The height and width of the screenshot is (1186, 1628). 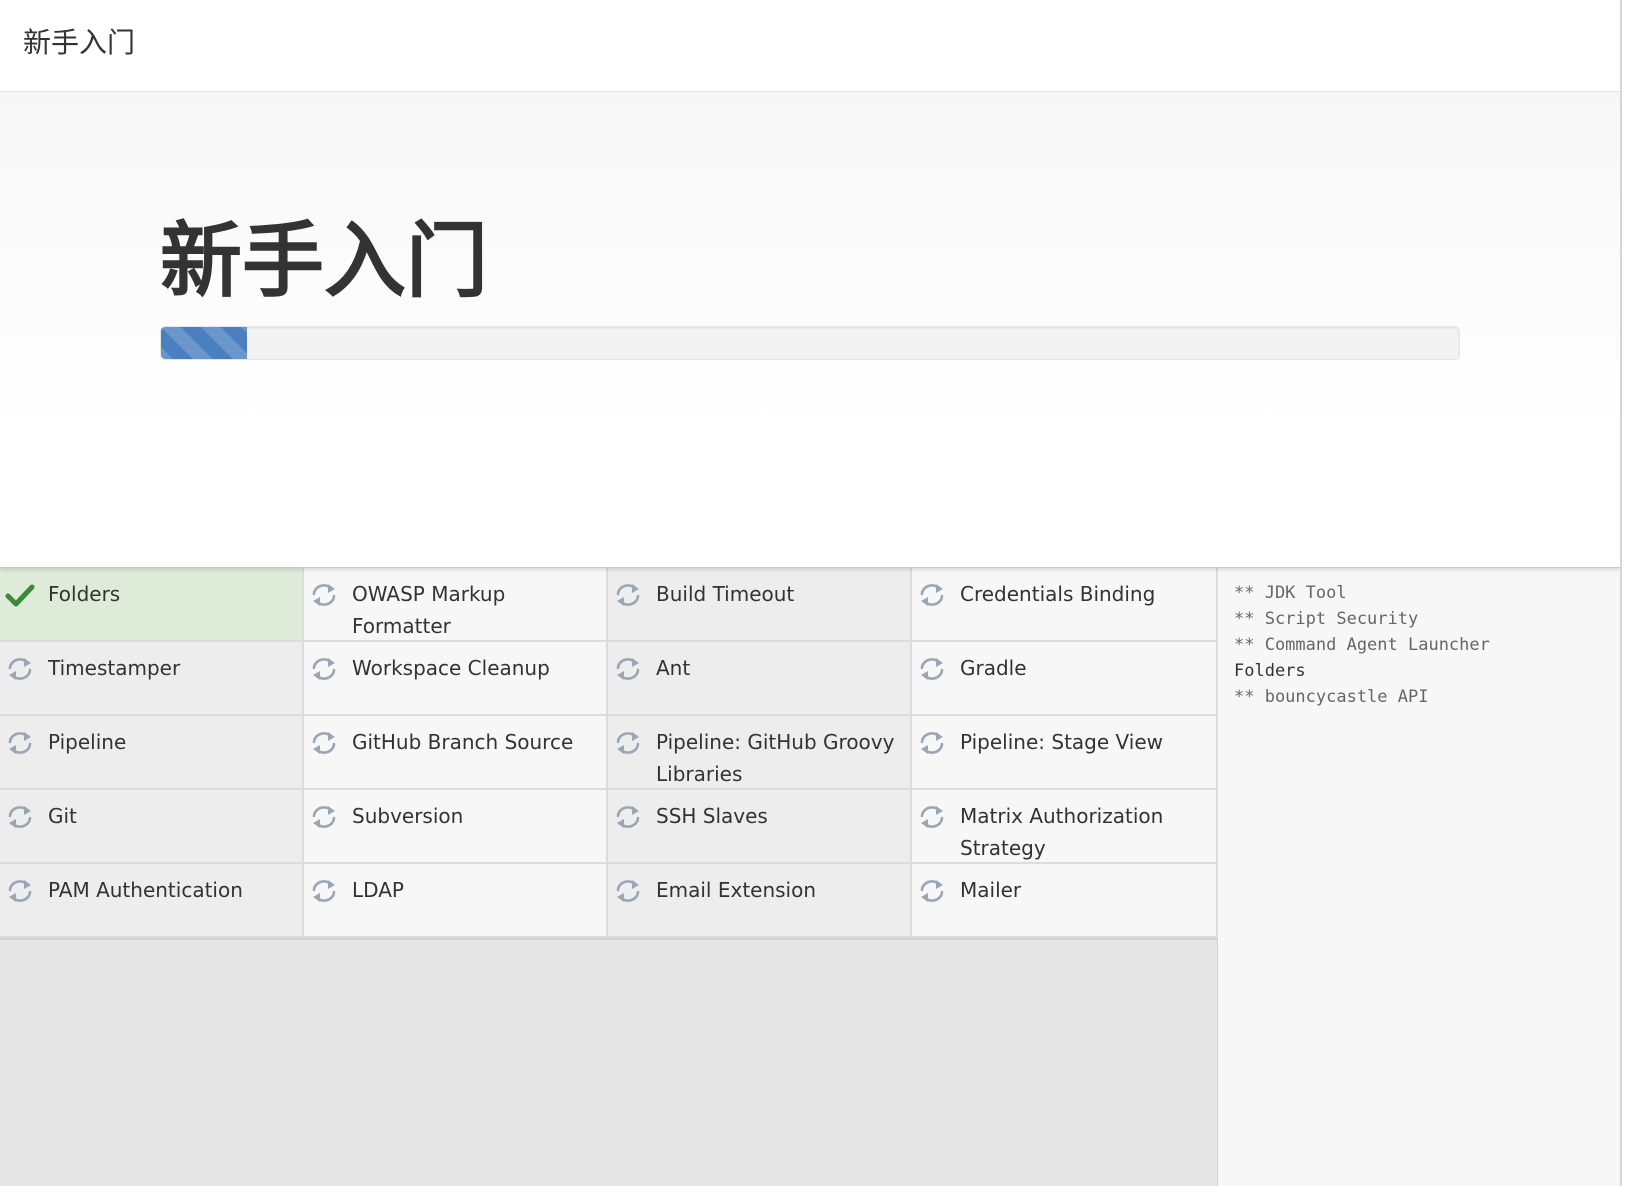 I want to click on plugin-item: Build Timeout, so click(x=760, y=605).